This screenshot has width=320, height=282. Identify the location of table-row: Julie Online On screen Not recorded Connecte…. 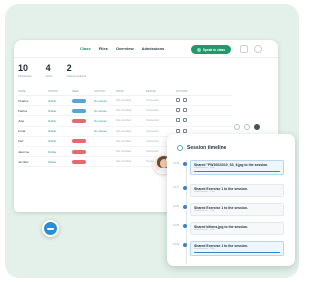
(125, 121).